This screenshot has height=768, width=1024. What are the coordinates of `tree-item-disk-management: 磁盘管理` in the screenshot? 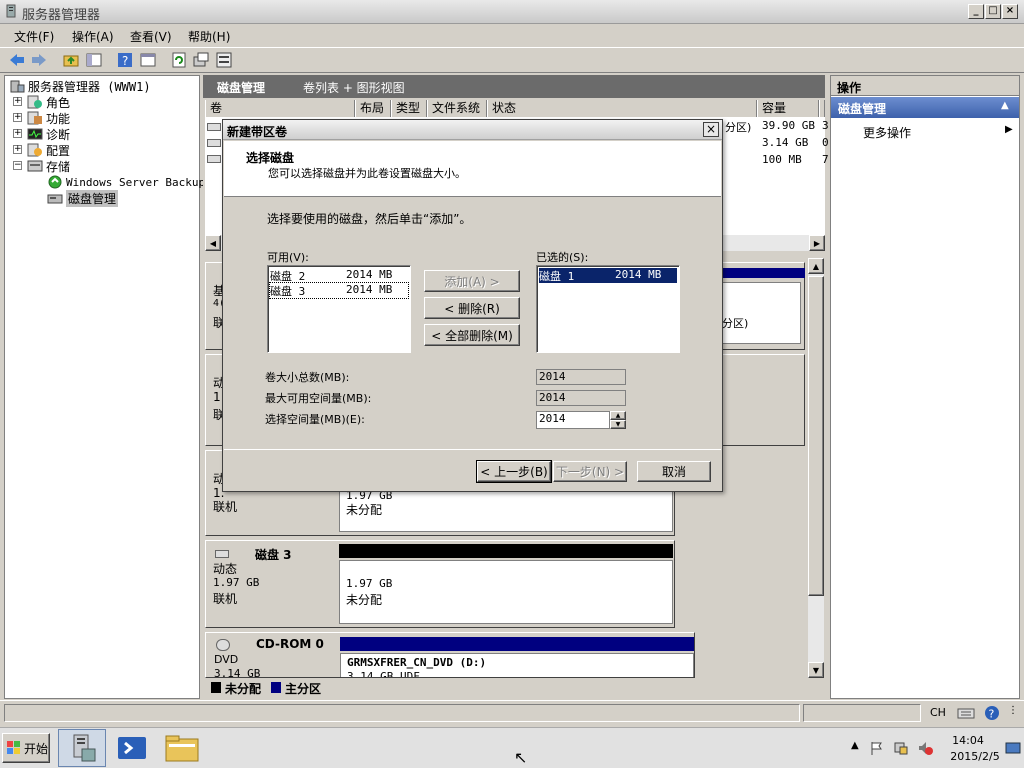 It's located at (83, 198).